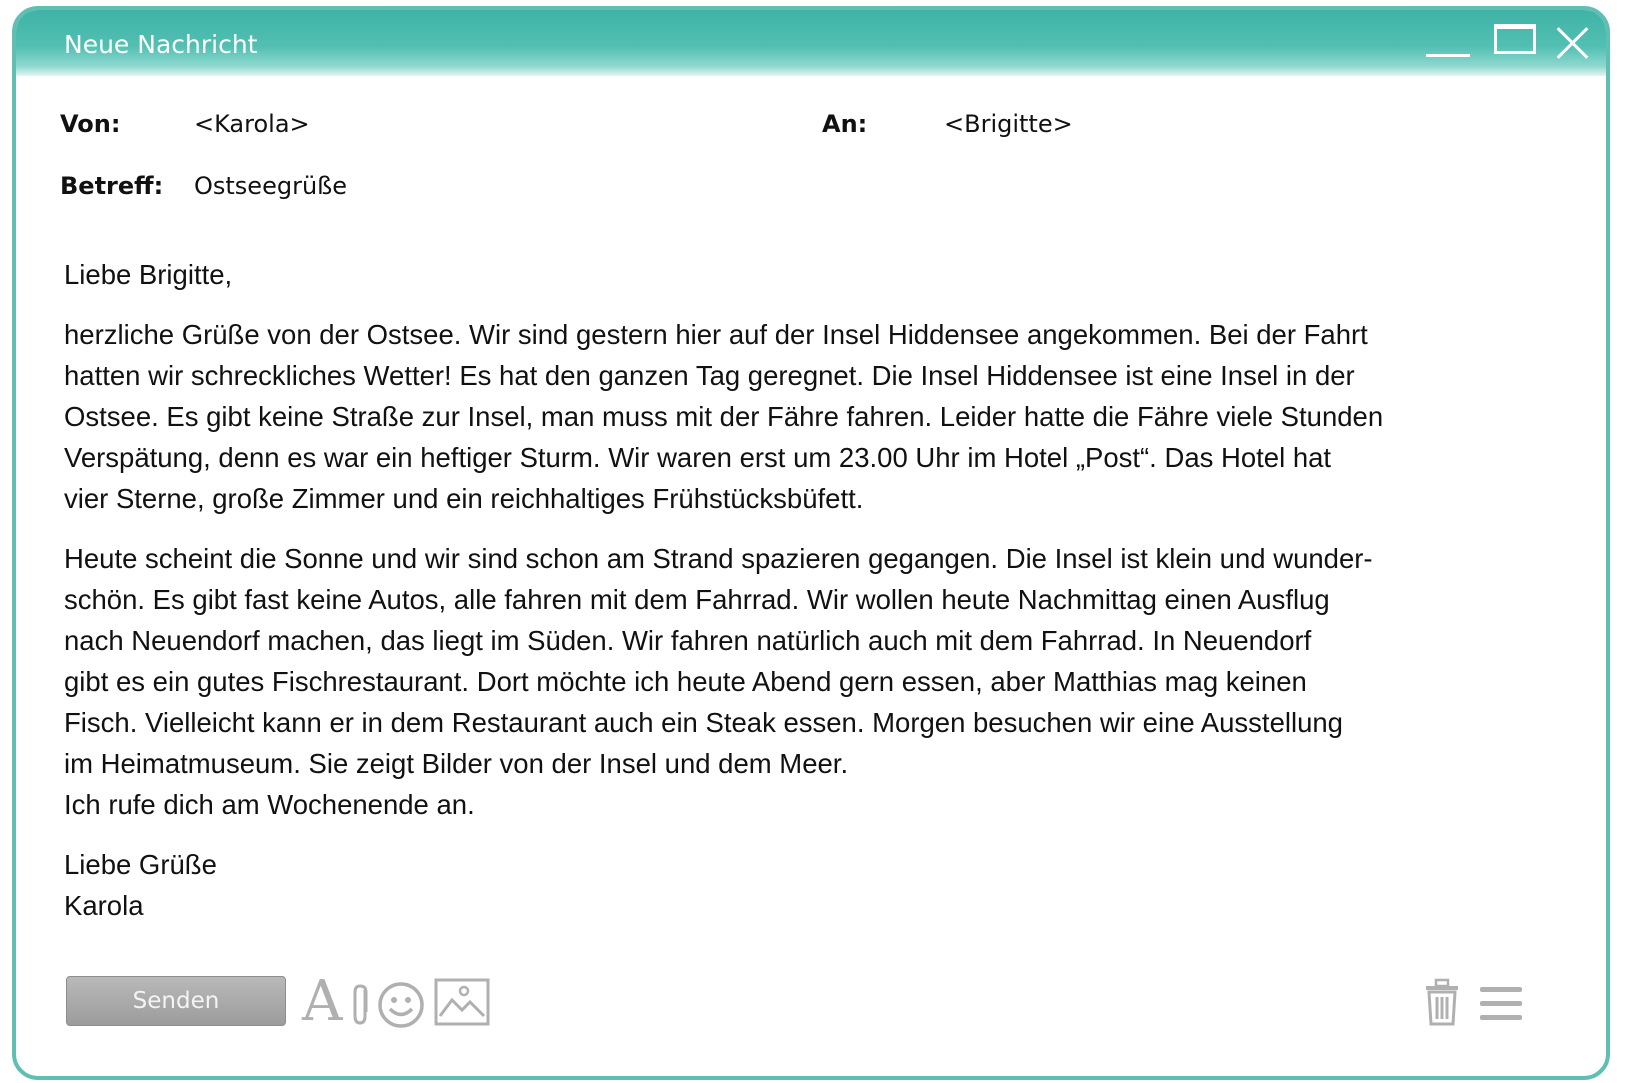  What do you see at coordinates (1573, 42) in the screenshot?
I see `close-icon` at bounding box center [1573, 42].